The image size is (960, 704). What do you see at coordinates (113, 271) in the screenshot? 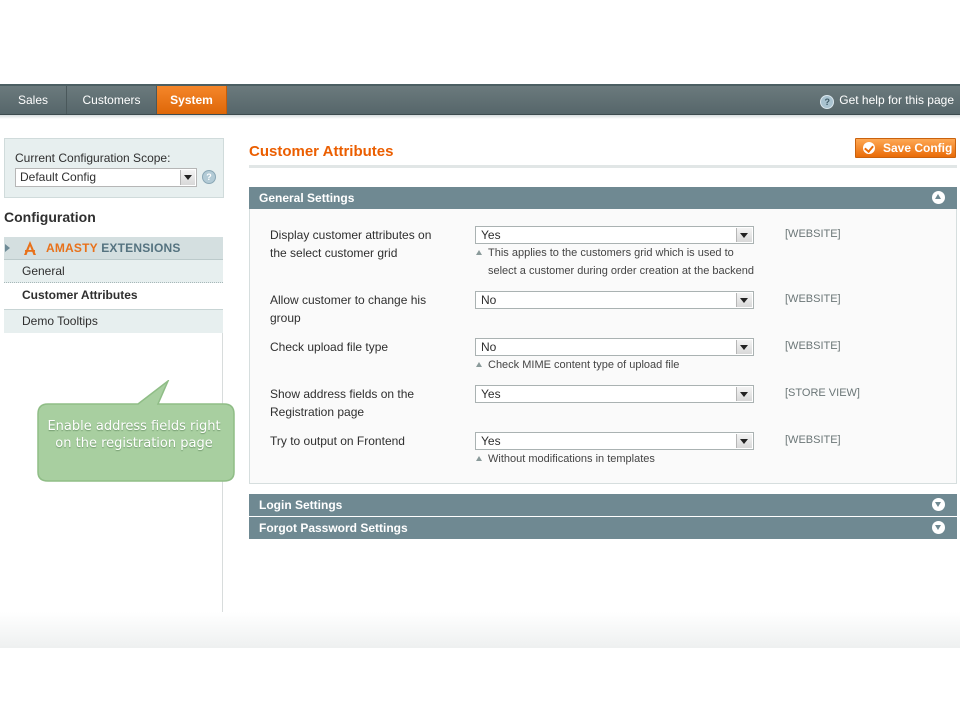
I see `sidebar-item-general: General` at bounding box center [113, 271].